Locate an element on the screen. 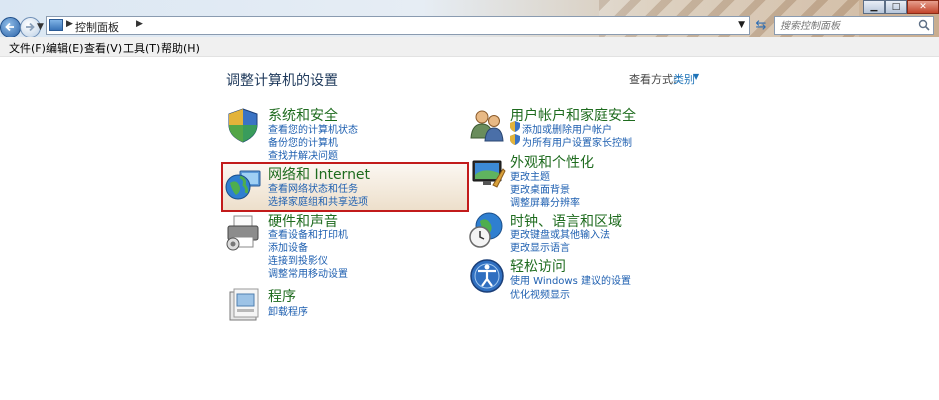 The width and height of the screenshot is (939, 400). view-by-dropdown: 类别 is located at coordinates (684, 79).